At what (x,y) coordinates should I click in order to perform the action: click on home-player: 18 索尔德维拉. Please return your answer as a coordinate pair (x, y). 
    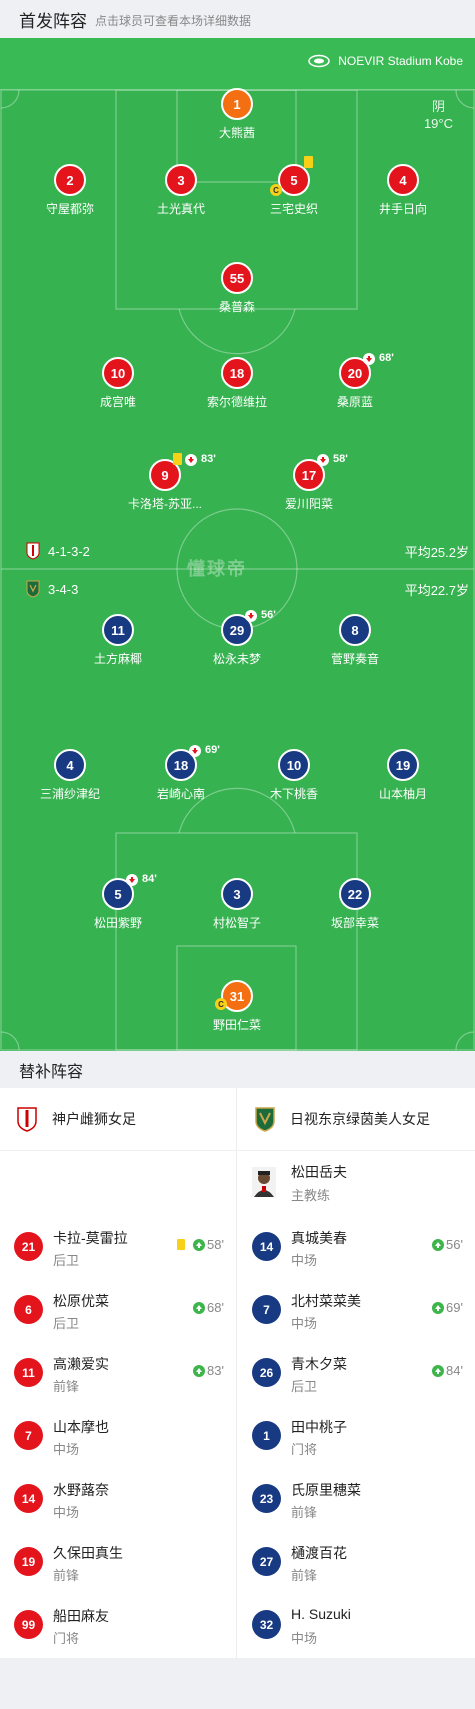
    Looking at the image, I should click on (237, 383).